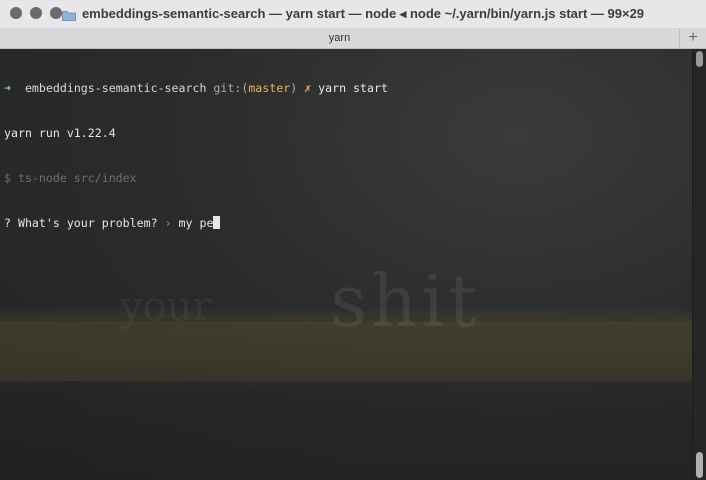 The image size is (706, 480). I want to click on text-cursor, so click(217, 222).